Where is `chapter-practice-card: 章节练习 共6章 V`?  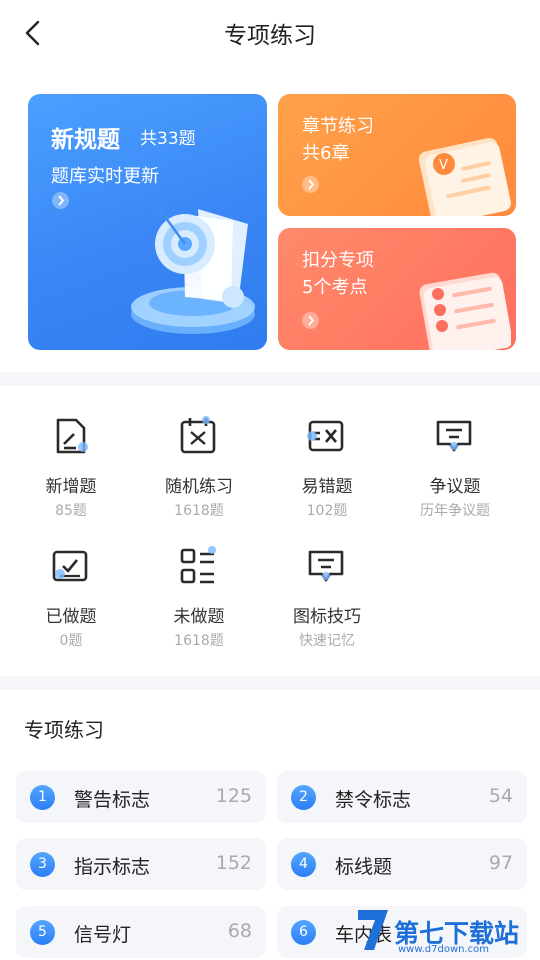 chapter-practice-card: 章节练习 共6章 V is located at coordinates (397, 155).